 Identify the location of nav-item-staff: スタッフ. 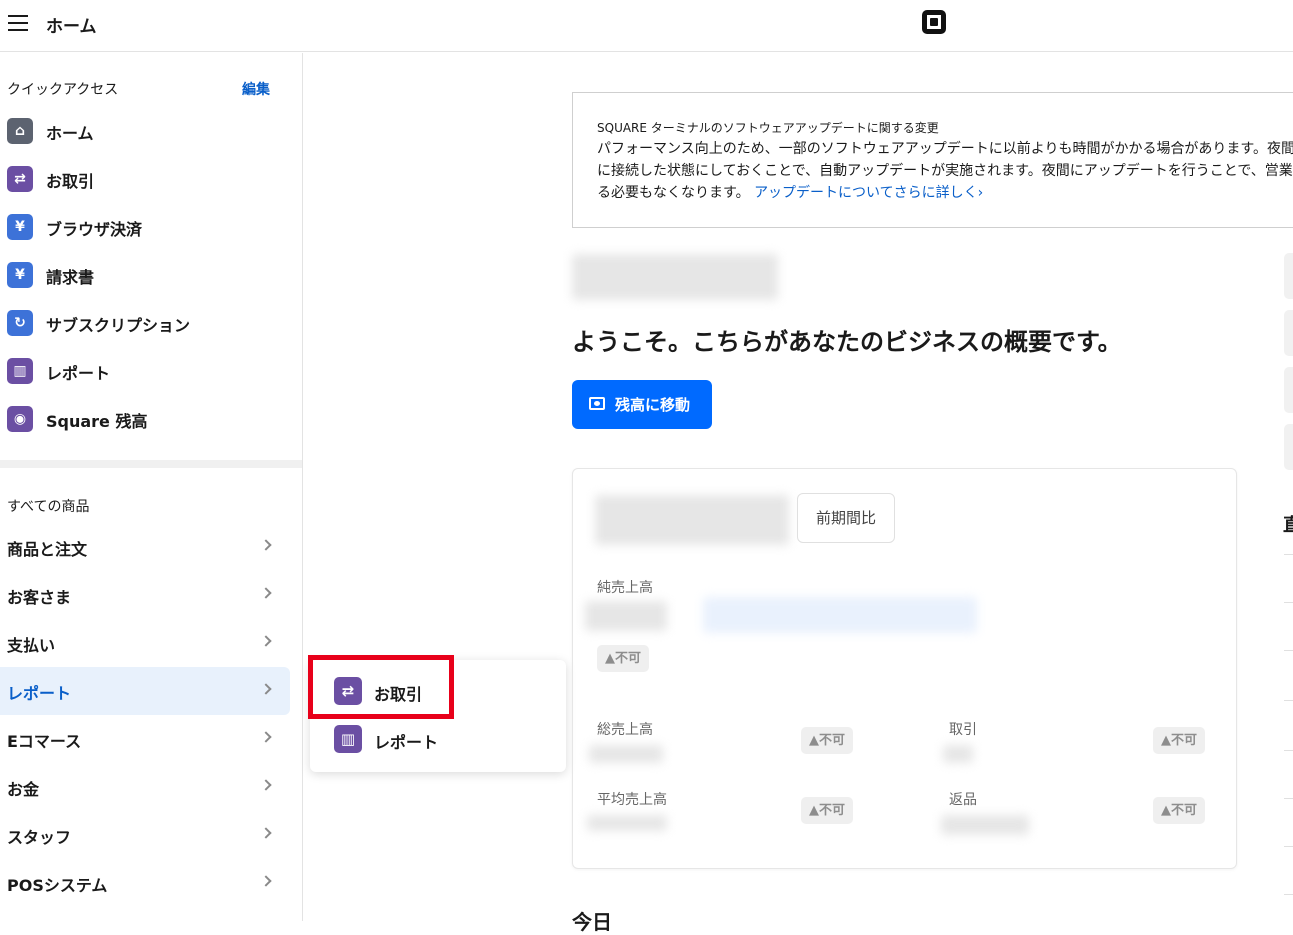
(145, 835).